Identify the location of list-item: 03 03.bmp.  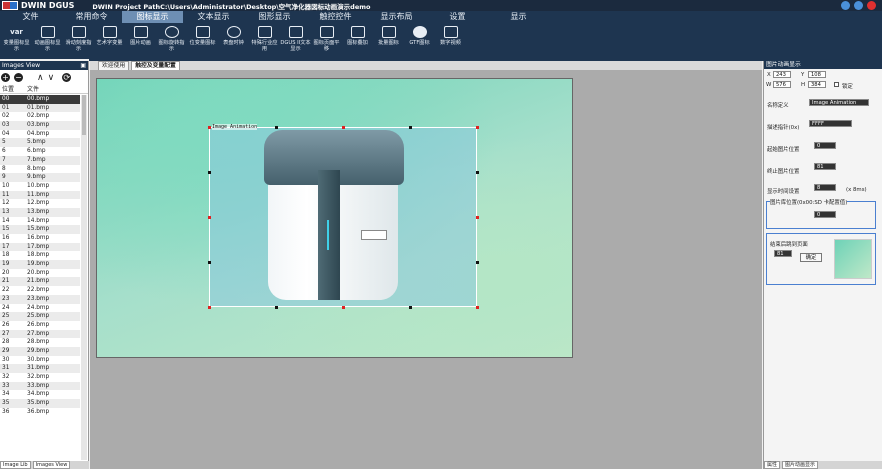
(40, 125).